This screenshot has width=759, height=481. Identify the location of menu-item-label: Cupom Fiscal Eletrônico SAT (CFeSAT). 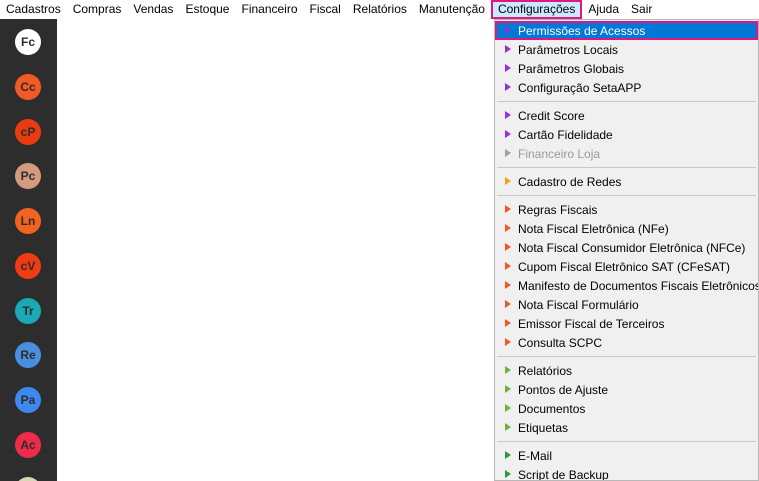
(624, 267).